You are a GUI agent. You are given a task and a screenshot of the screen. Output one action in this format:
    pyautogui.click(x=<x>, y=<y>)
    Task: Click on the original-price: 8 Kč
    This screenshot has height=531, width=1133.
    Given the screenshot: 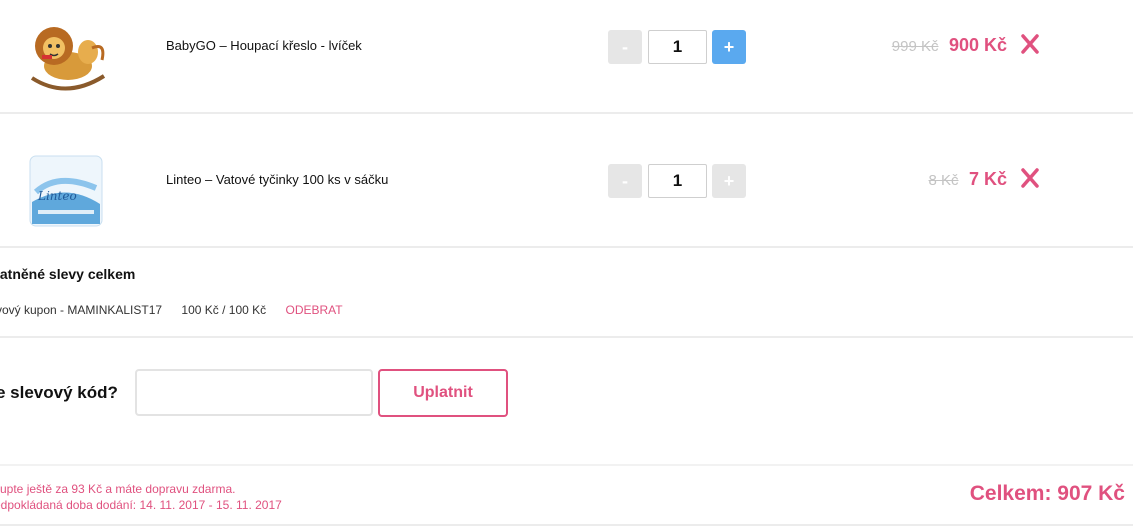 What is the action you would take?
    pyautogui.click(x=943, y=180)
    